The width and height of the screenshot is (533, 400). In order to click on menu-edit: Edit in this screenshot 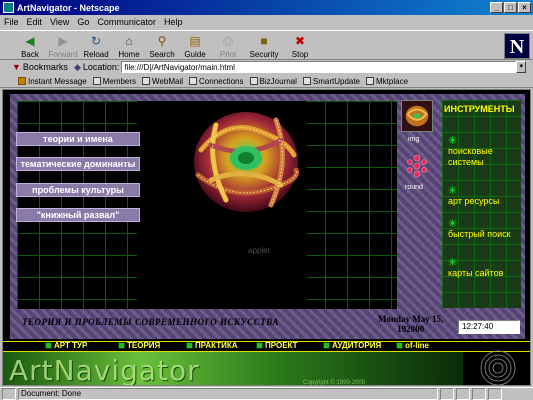, I will do `click(35, 22)`.